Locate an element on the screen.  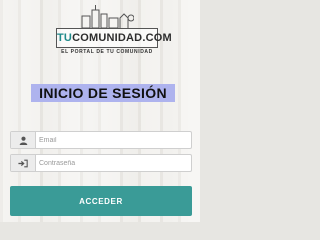
logo-wordmark: TUCOMUNIDAD.COM is located at coordinates (114, 38).